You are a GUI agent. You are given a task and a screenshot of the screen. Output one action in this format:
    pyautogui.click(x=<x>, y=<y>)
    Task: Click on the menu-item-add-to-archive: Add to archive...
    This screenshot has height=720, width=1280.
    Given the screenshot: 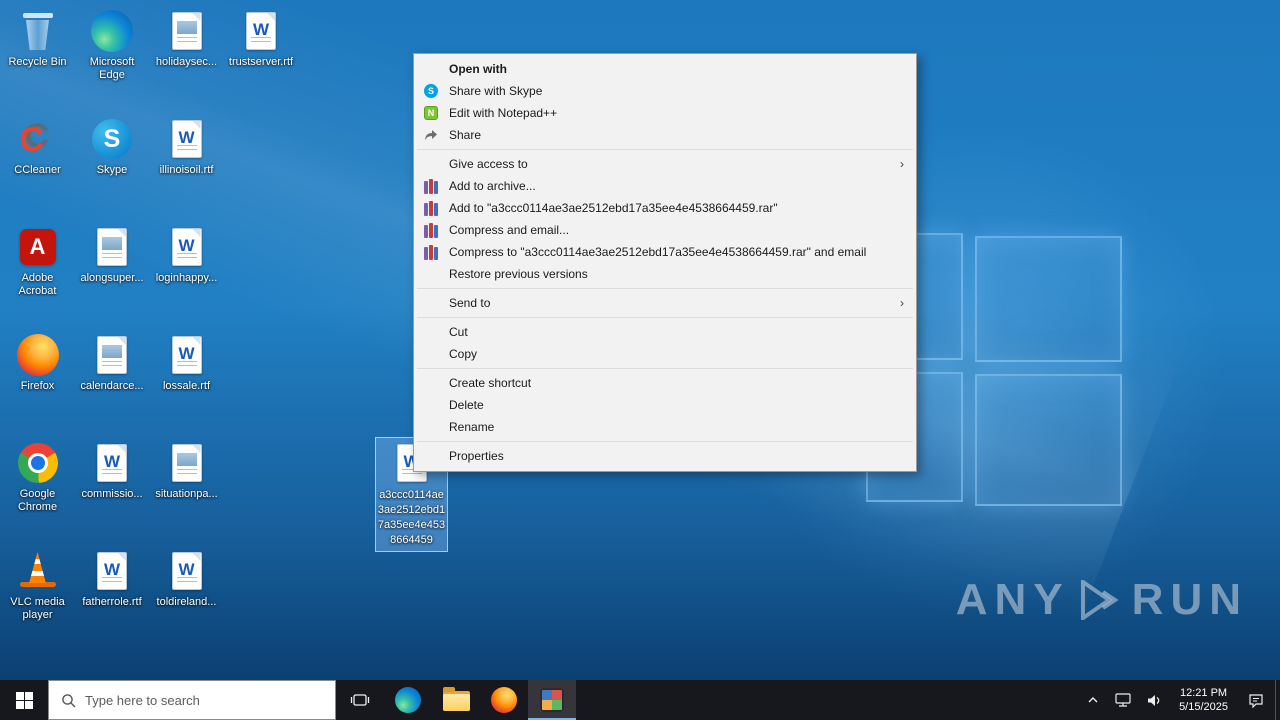 What is the action you would take?
    pyautogui.click(x=665, y=186)
    